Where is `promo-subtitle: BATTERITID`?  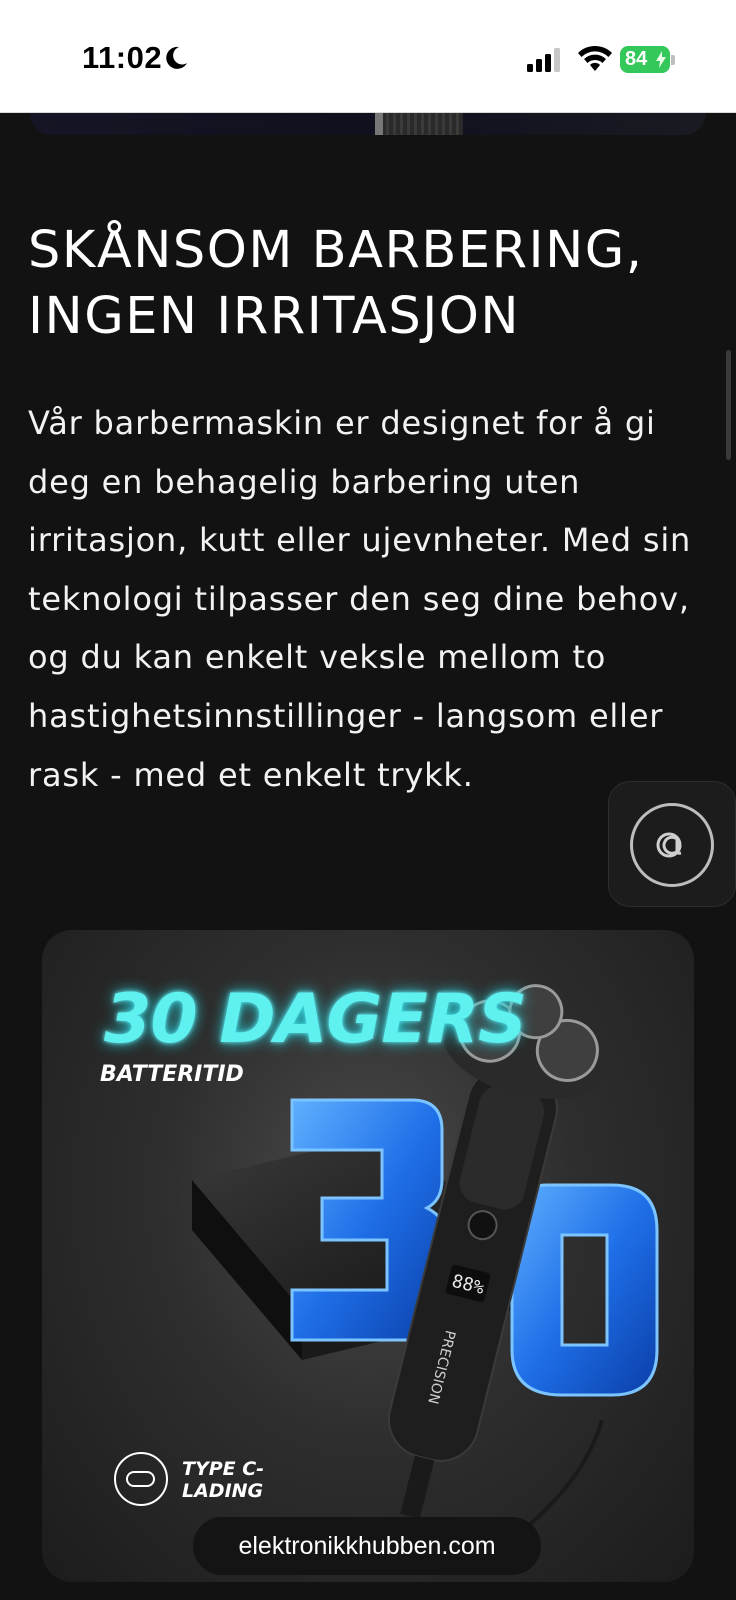 promo-subtitle: BATTERITID is located at coordinates (172, 1074).